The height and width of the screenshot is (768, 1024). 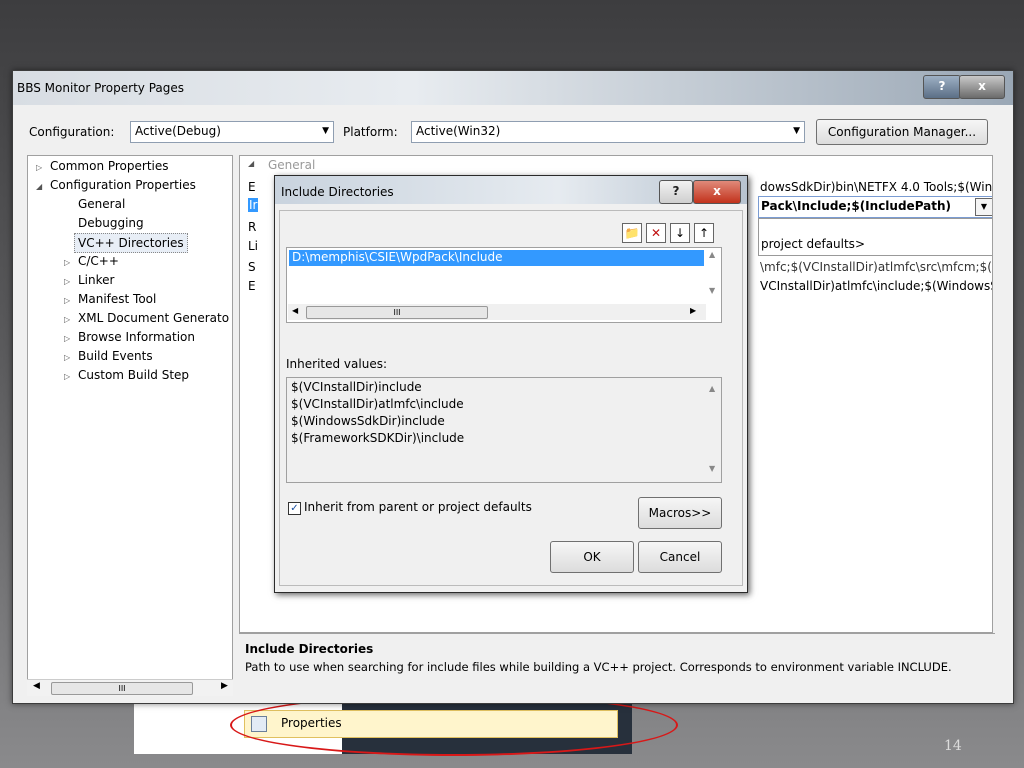 I want to click on list-item: D:\memphis\CSIE\WpdPack\Include, so click(x=496, y=258).